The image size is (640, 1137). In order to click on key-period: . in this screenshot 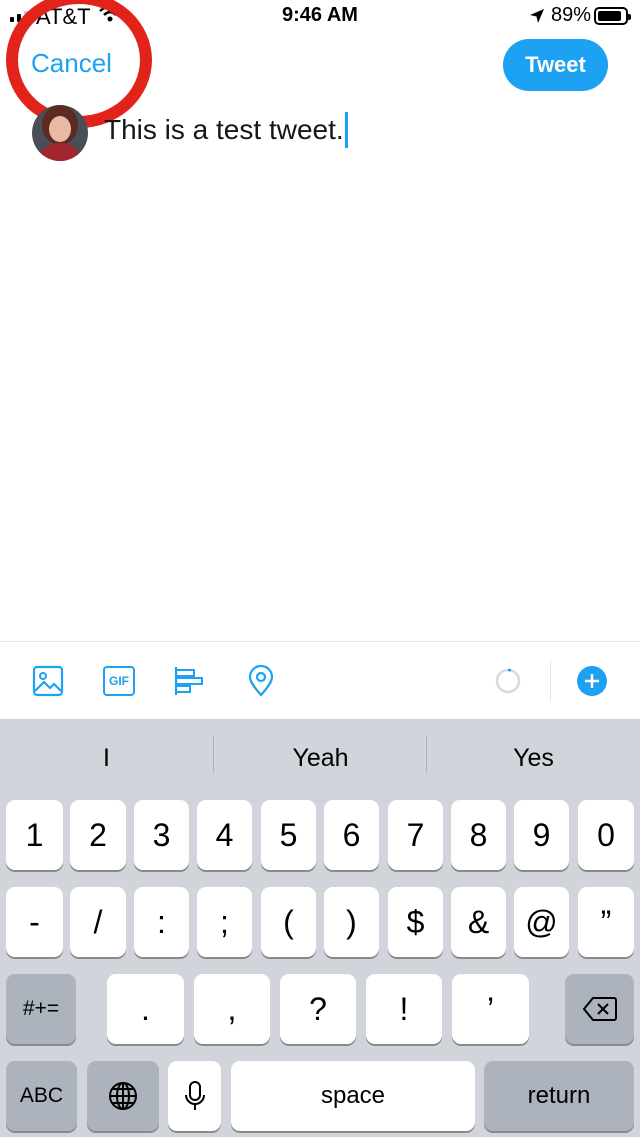, I will do `click(145, 1009)`.